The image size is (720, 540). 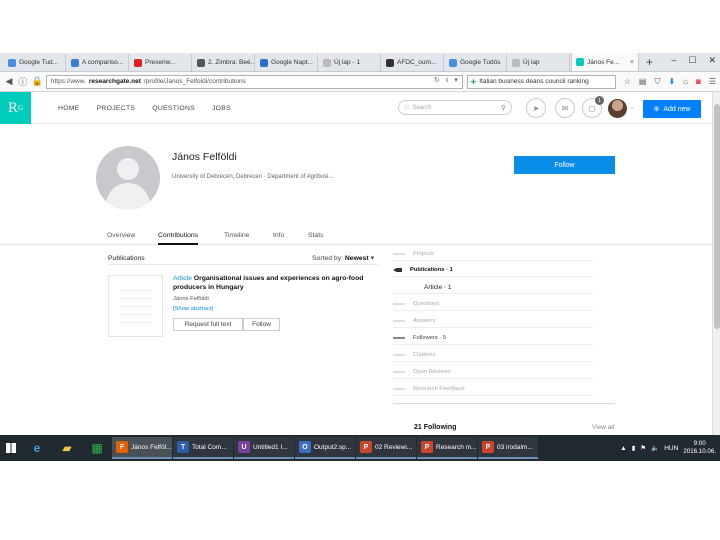 What do you see at coordinates (649, 62) in the screenshot?
I see `new-tab-button: +` at bounding box center [649, 62].